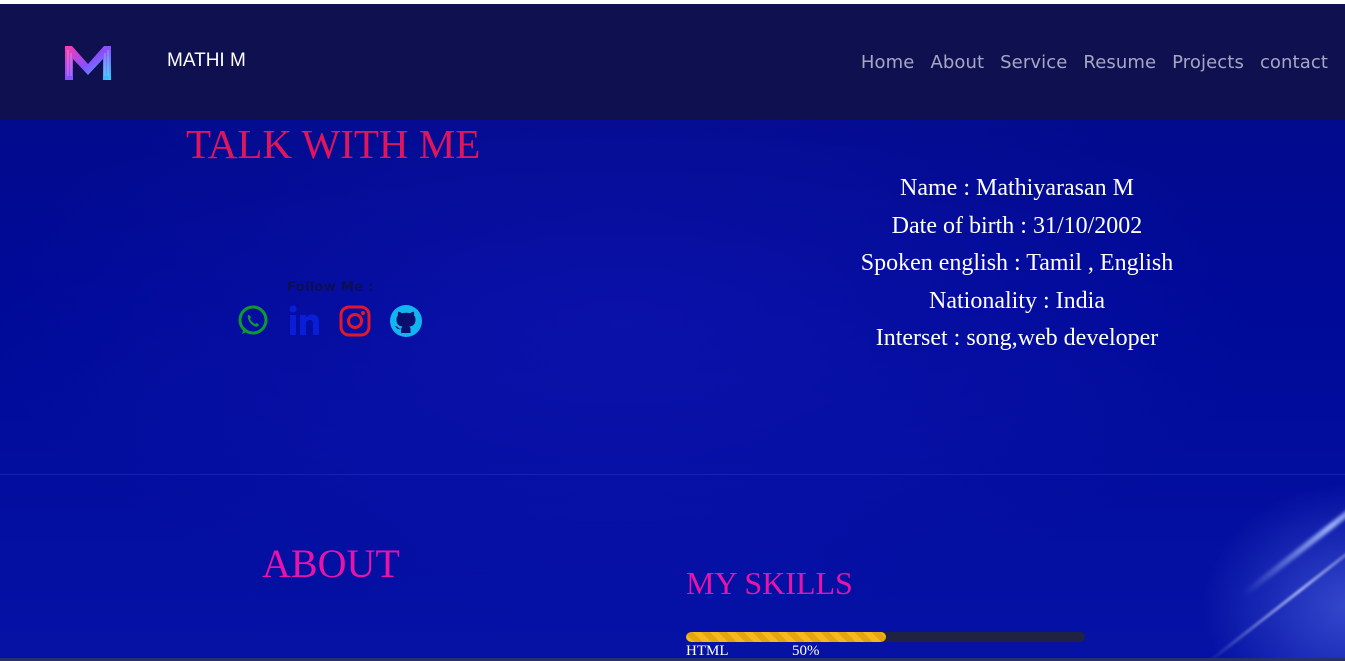 This screenshot has height=661, width=1345. I want to click on info-nationality: Nationality : India, so click(1017, 300).